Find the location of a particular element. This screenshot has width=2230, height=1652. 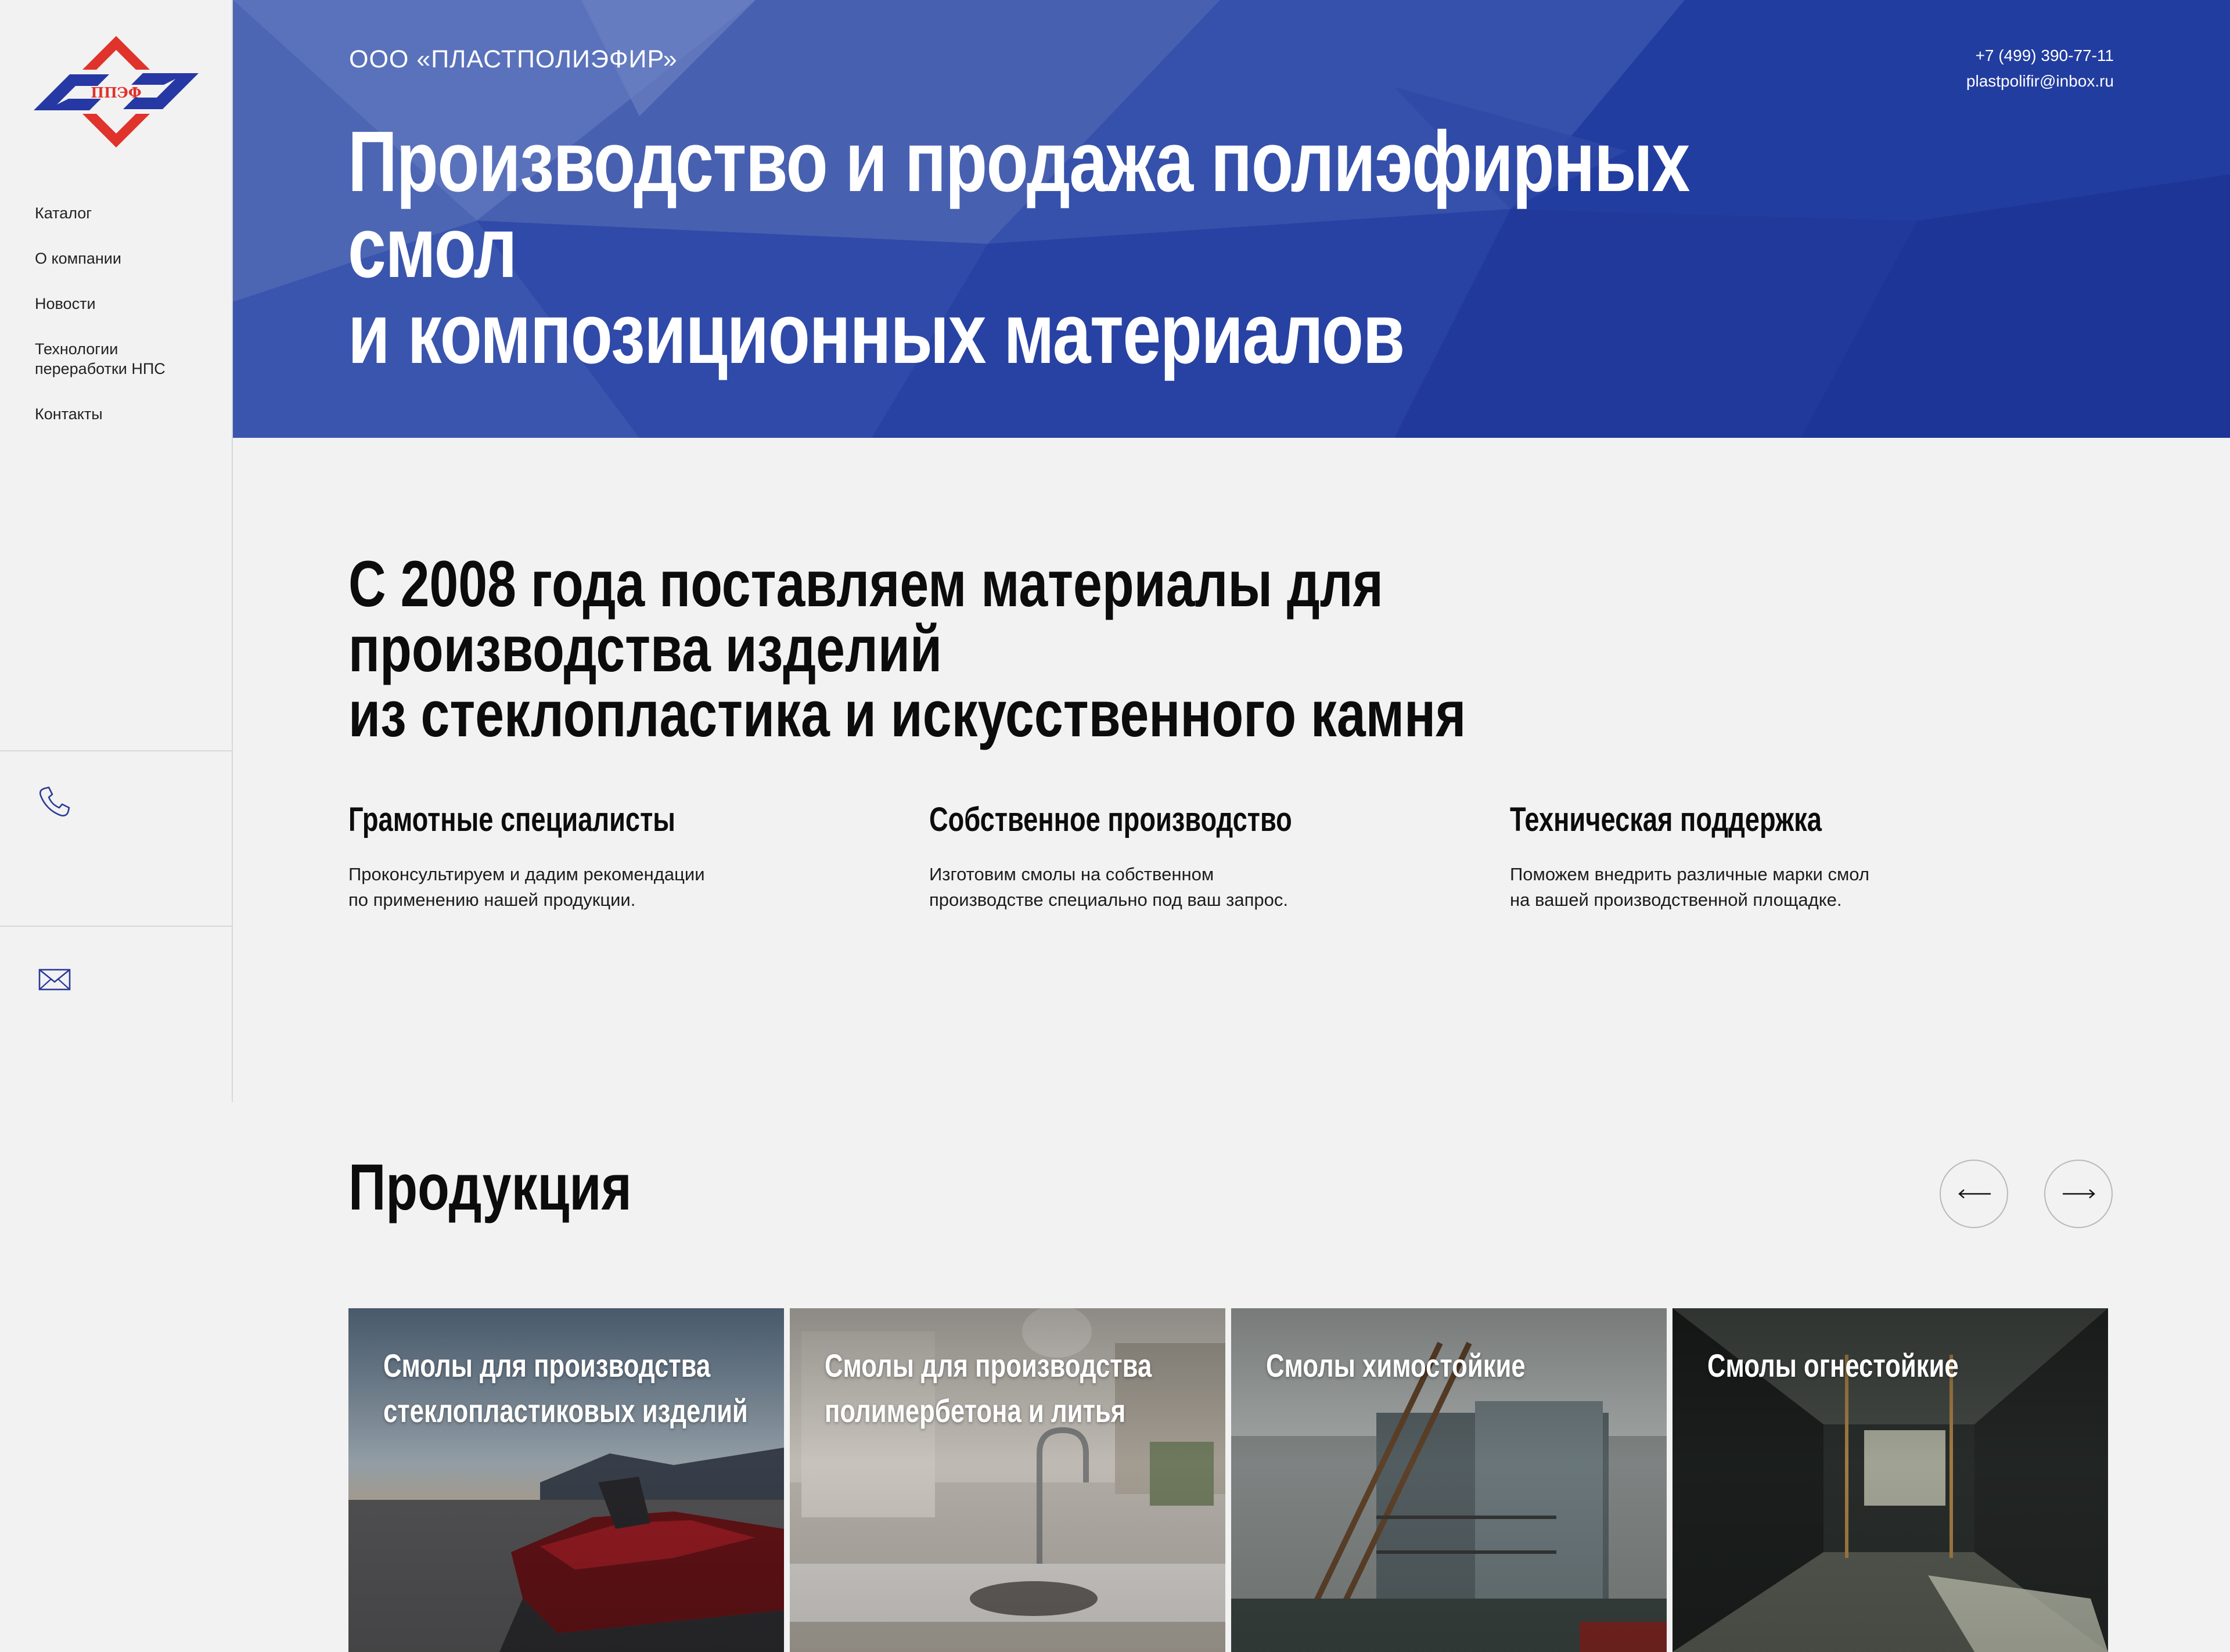

phone-icon is located at coordinates (54, 802).